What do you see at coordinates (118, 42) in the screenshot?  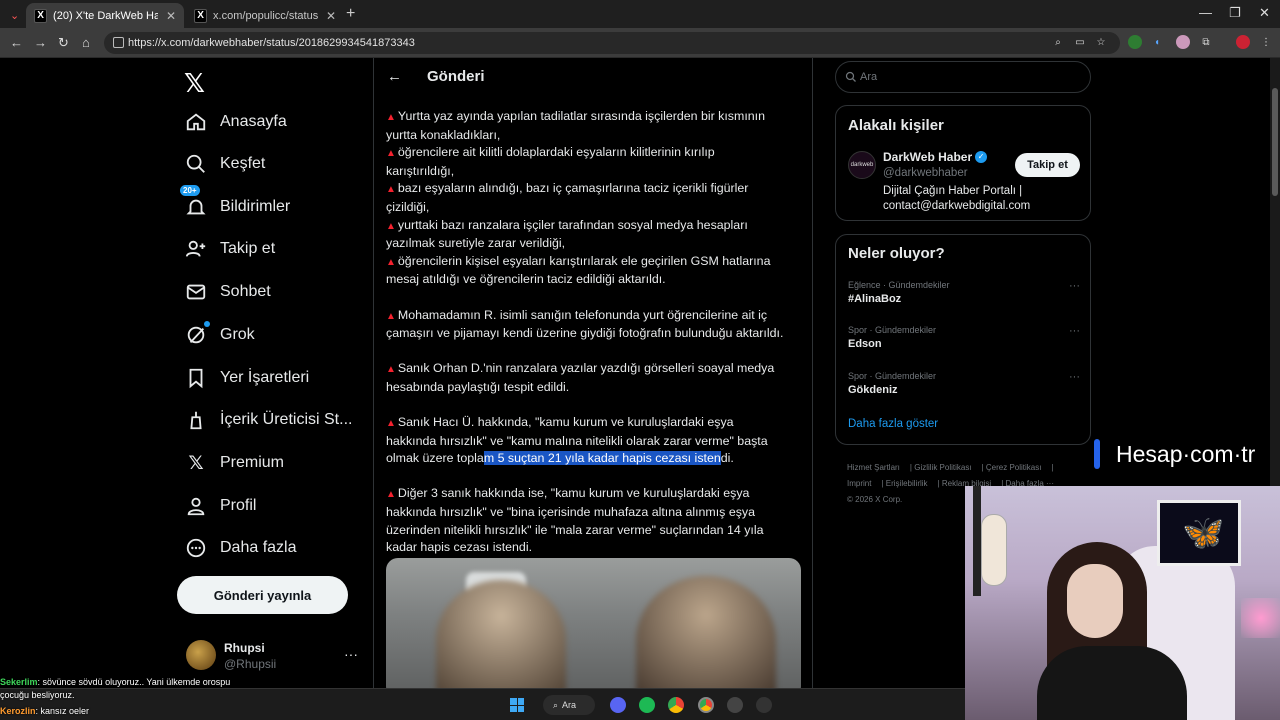 I see `site-info-icon` at bounding box center [118, 42].